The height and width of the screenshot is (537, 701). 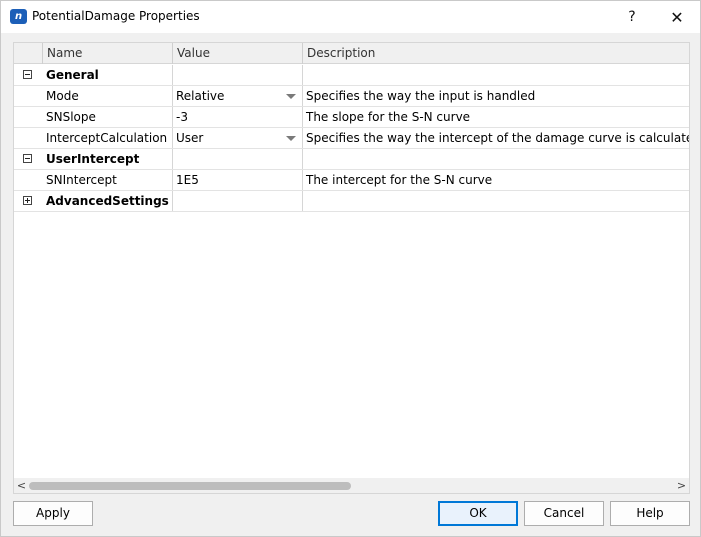 What do you see at coordinates (190, 486) in the screenshot?
I see `scrollbar-thumb` at bounding box center [190, 486].